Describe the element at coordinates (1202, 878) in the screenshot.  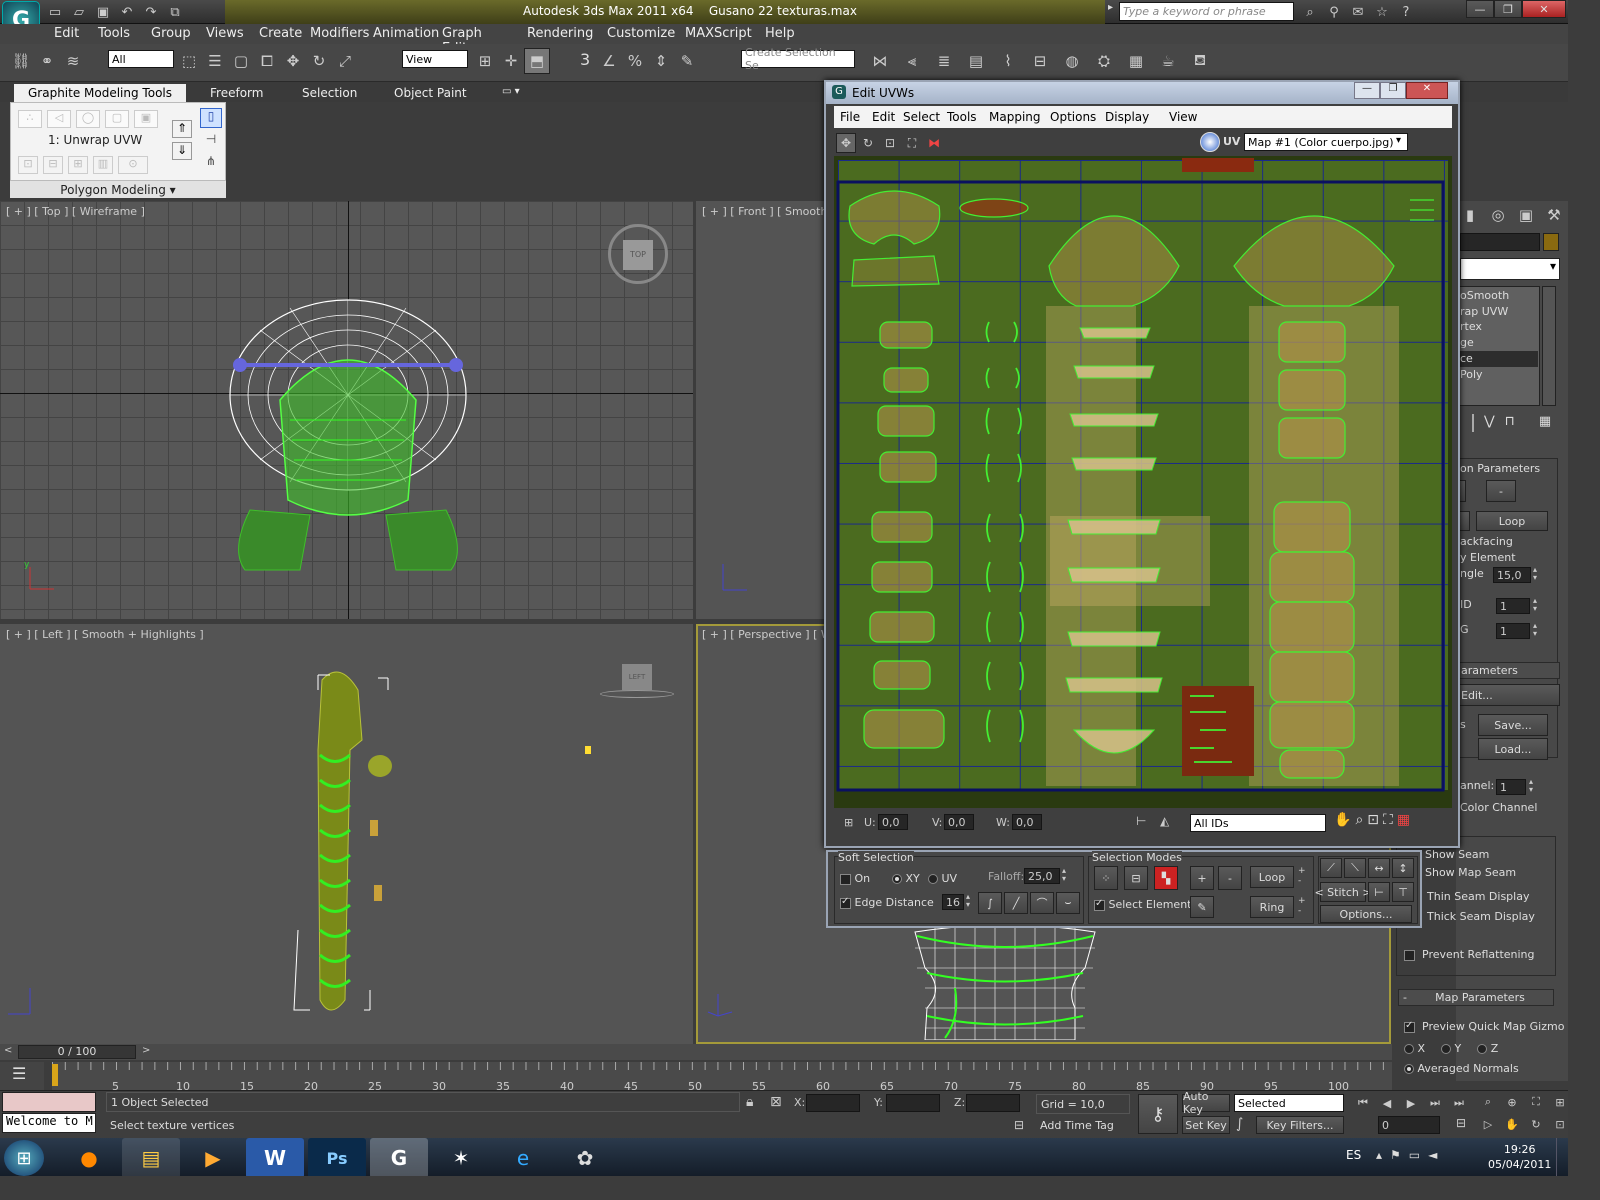
I see `expand-selection-button: +` at that location.